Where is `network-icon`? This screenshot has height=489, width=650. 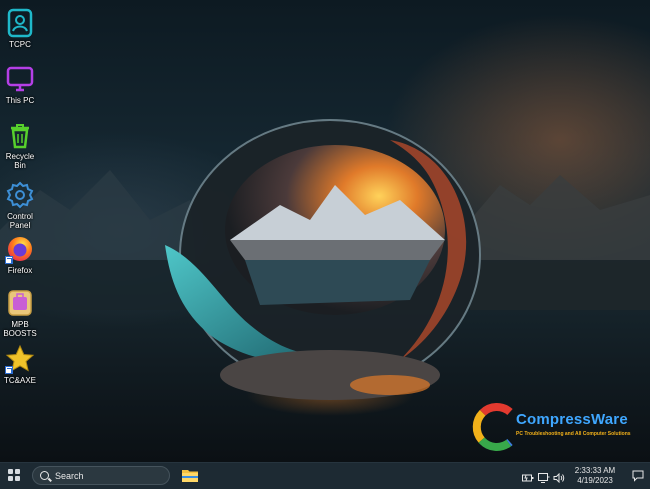 network-icon is located at coordinates (544, 479).